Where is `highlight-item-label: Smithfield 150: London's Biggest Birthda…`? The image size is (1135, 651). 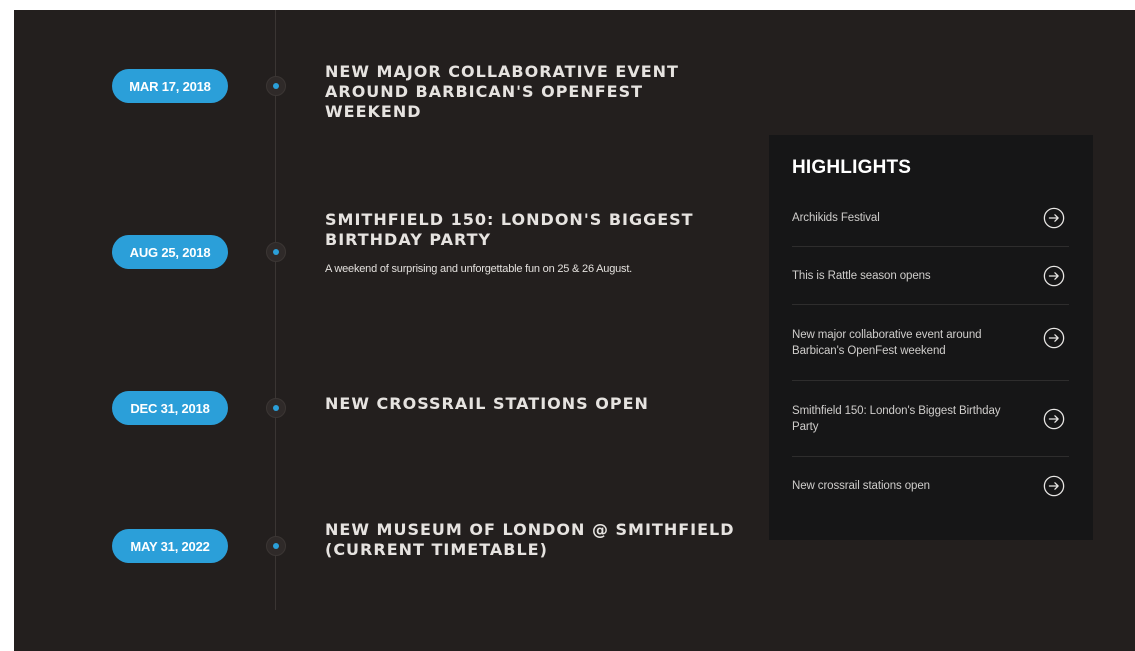 highlight-item-label: Smithfield 150: London's Biggest Birthda… is located at coordinates (896, 418).